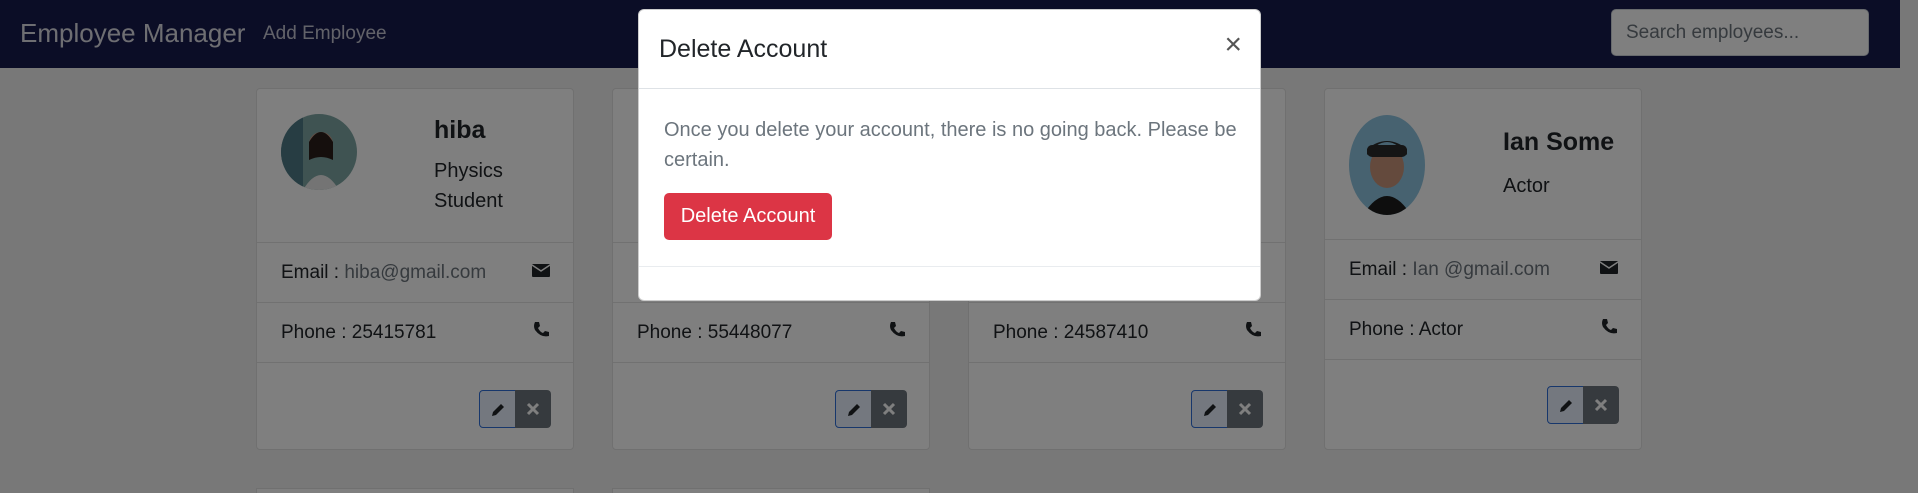  What do you see at coordinates (743, 49) in the screenshot?
I see `modal-title: Delete Account` at bounding box center [743, 49].